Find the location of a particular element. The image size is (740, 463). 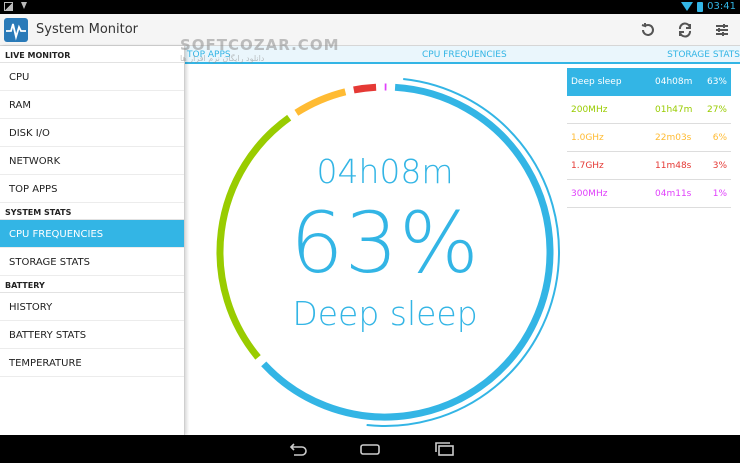

system-navigation-bar is located at coordinates (370, 449).